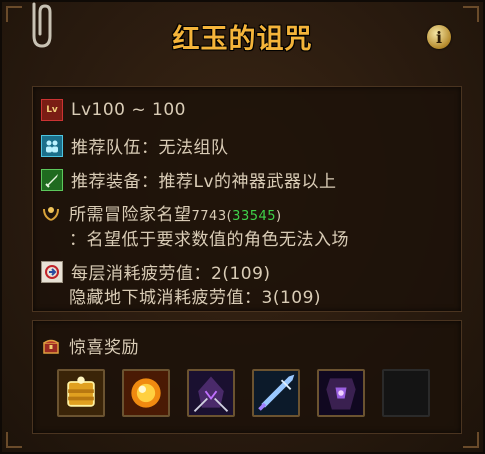  I want to click on info-button: i, so click(439, 37).